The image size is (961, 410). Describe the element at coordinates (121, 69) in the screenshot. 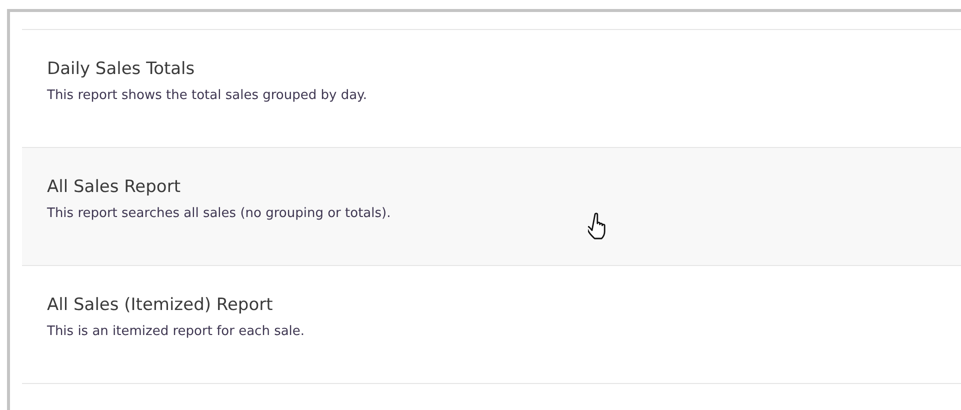

I see `report-title: Daily Sales Totals` at that location.